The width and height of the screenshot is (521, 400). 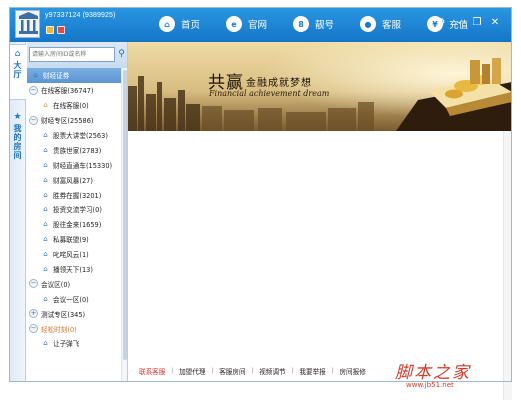 I want to click on ie-icon: e, so click(x=234, y=24).